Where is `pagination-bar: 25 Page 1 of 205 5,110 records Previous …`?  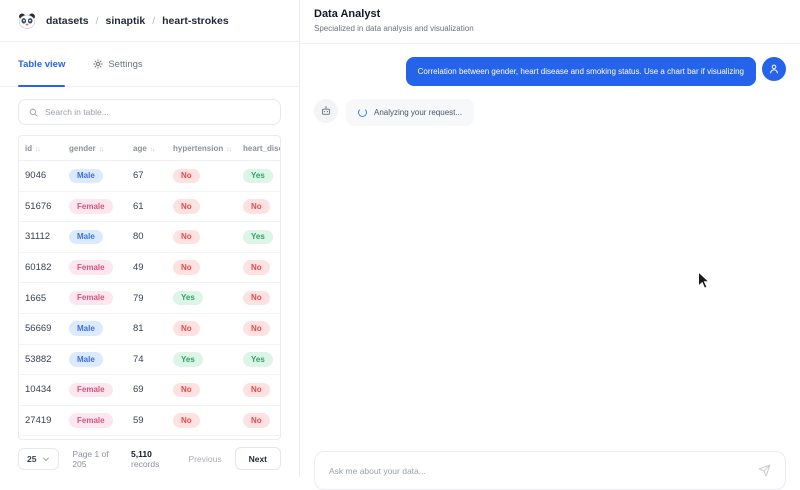 pagination-bar: 25 Page 1 of 205 5,110 records Previous … is located at coordinates (149, 458).